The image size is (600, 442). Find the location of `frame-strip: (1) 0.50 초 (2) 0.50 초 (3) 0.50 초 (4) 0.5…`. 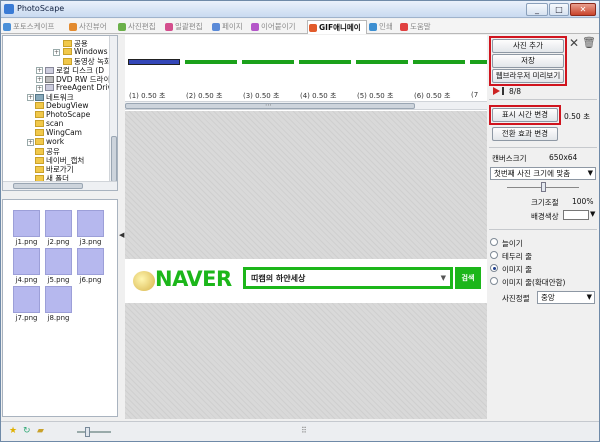

frame-strip: (1) 0.50 초 (2) 0.50 초 (3) 0.50 초 (4) 0.5… is located at coordinates (306, 68).